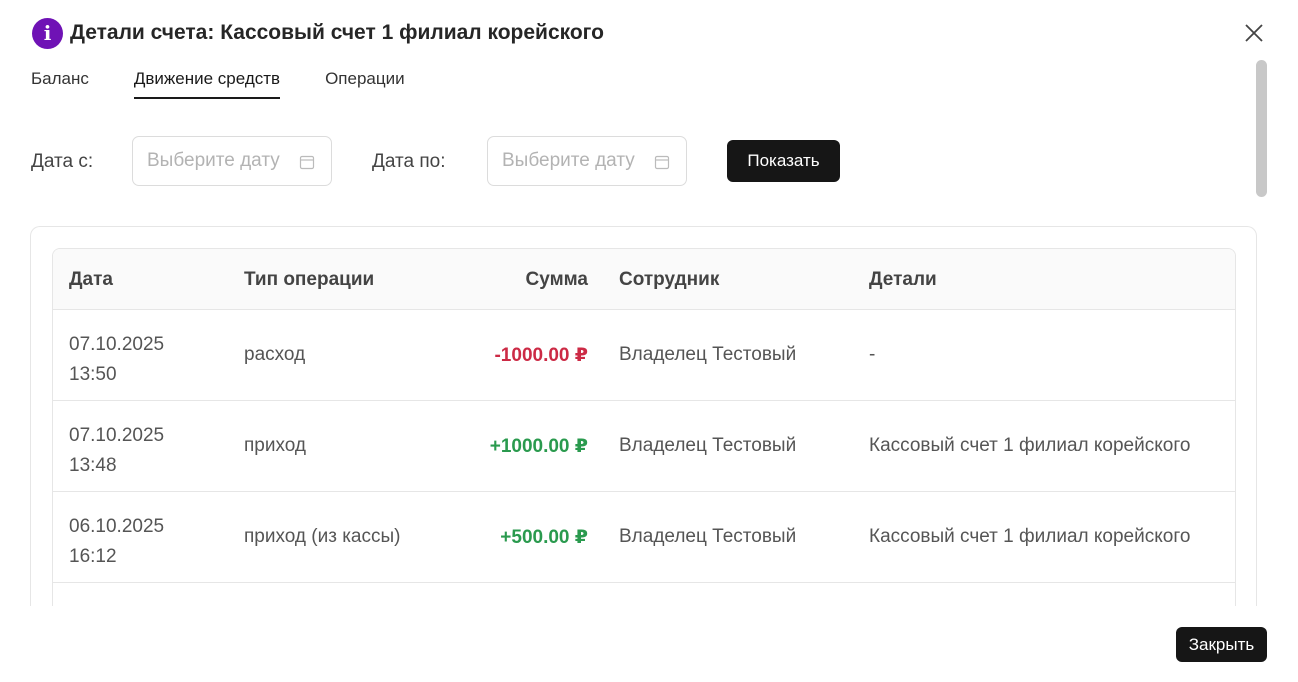 The height and width of the screenshot is (682, 1298). I want to click on date-from-label: Дата с:, so click(62, 161).